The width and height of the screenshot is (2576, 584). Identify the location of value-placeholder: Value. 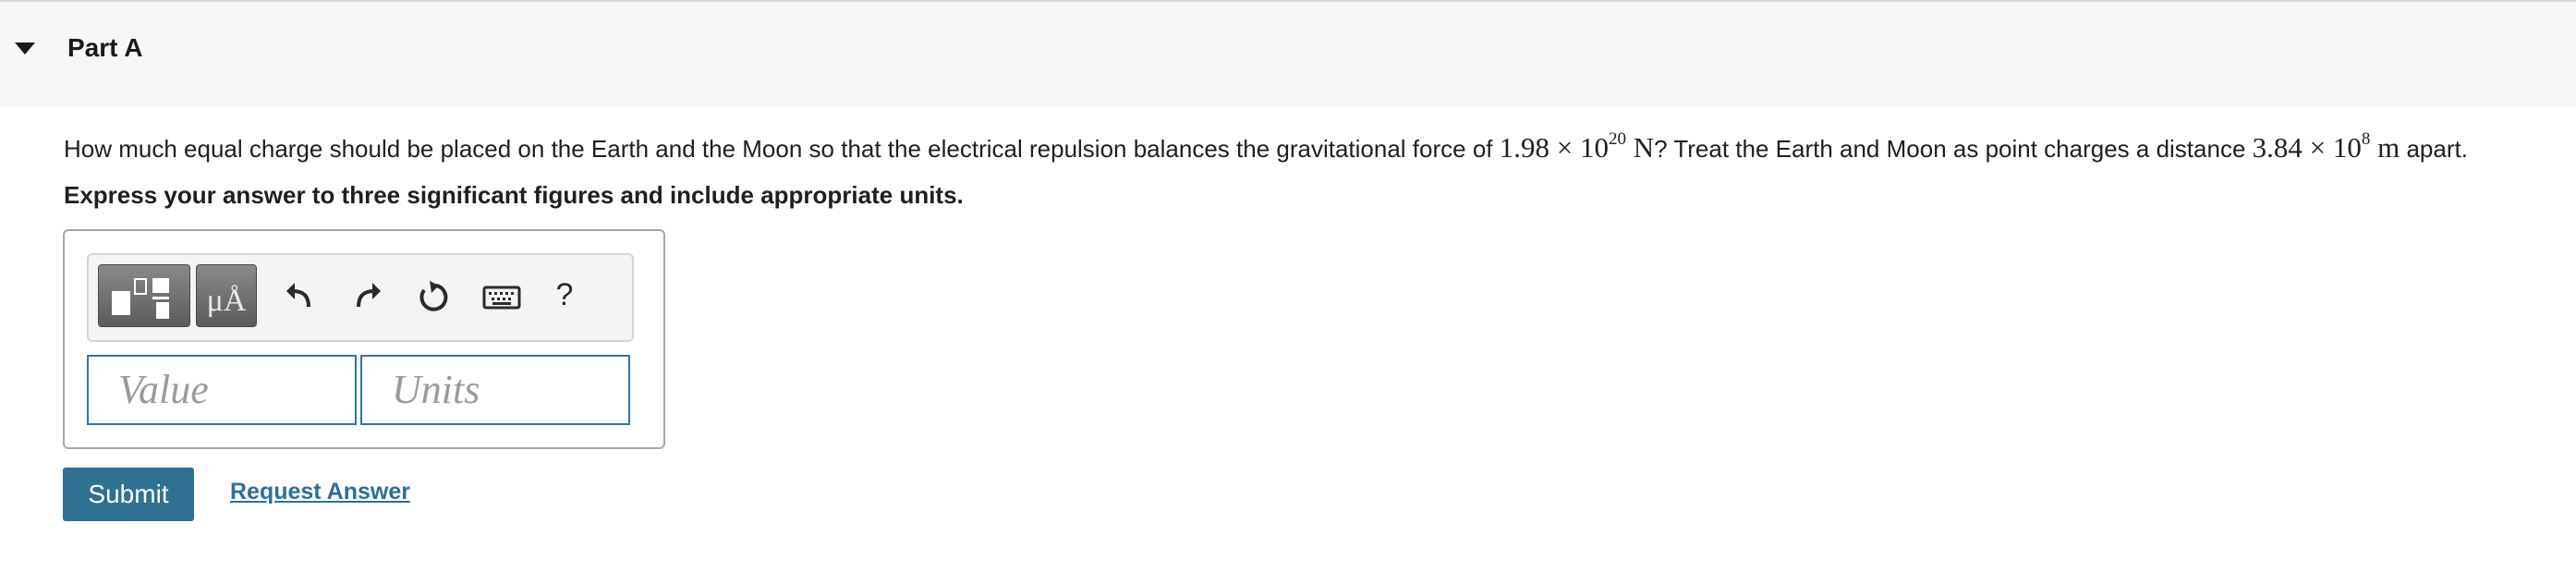
(163, 390).